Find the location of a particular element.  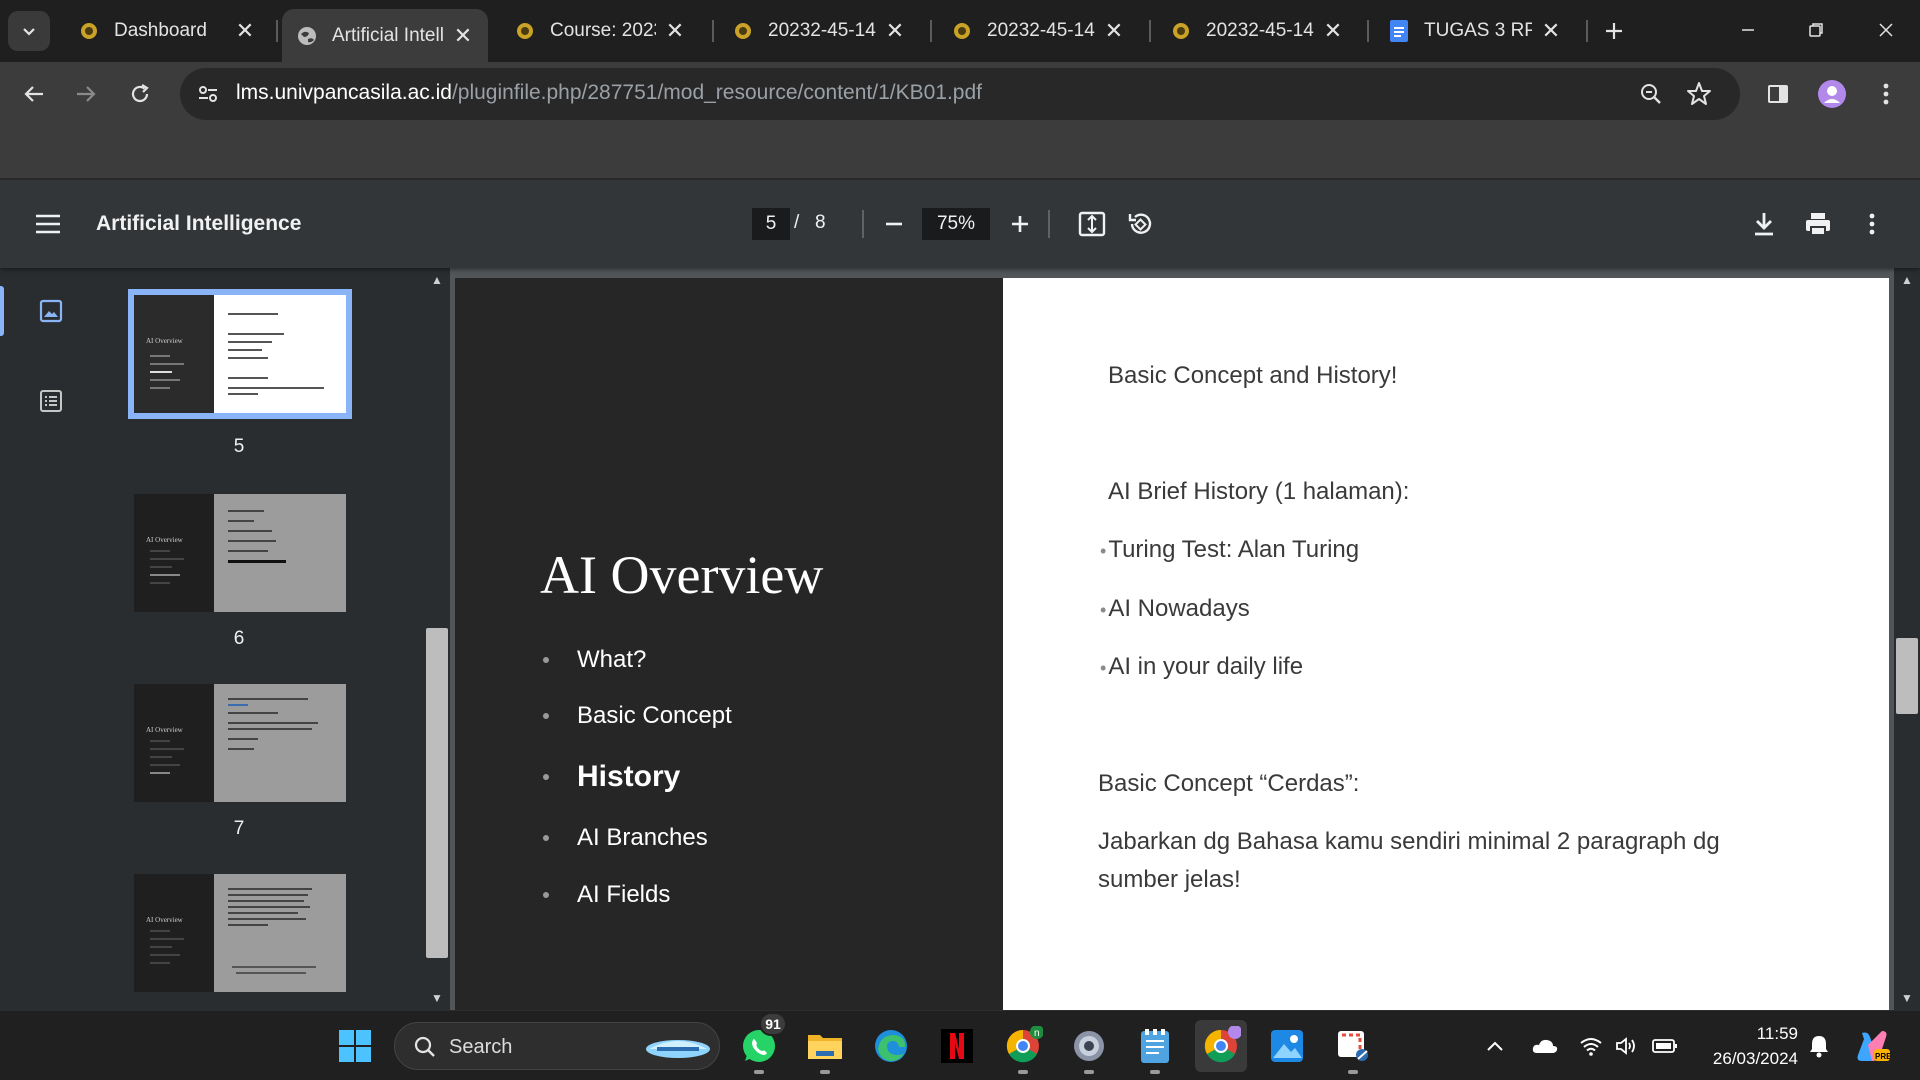

slide-item-text: History is located at coordinates (629, 776).